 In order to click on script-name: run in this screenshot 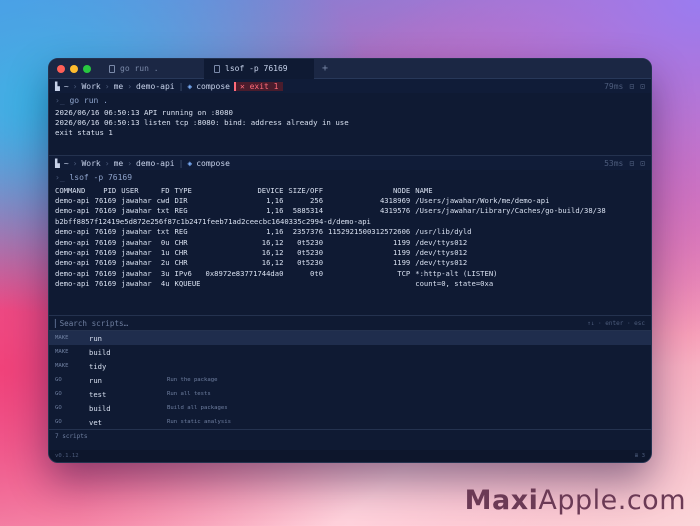, I will do `click(95, 338)`.